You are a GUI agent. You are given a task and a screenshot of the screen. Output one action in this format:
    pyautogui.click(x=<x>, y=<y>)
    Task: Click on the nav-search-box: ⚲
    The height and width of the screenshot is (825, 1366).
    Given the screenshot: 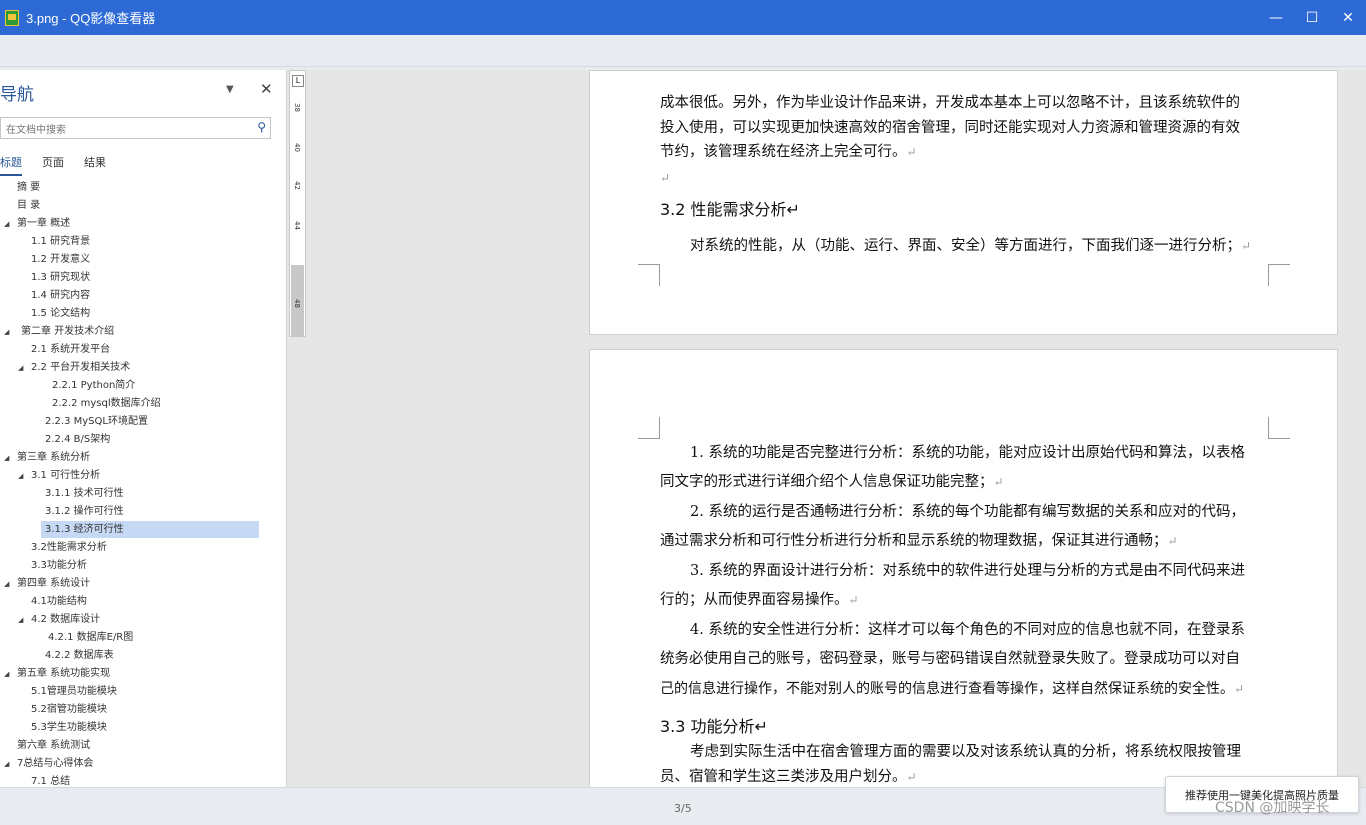 What is the action you would take?
    pyautogui.click(x=135, y=129)
    